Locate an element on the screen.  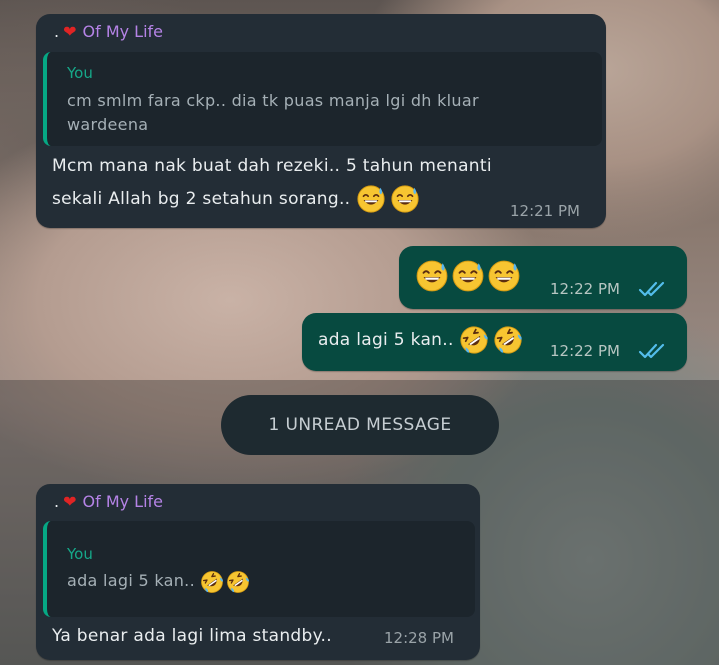
message-emojis is located at coordinates (469, 276).